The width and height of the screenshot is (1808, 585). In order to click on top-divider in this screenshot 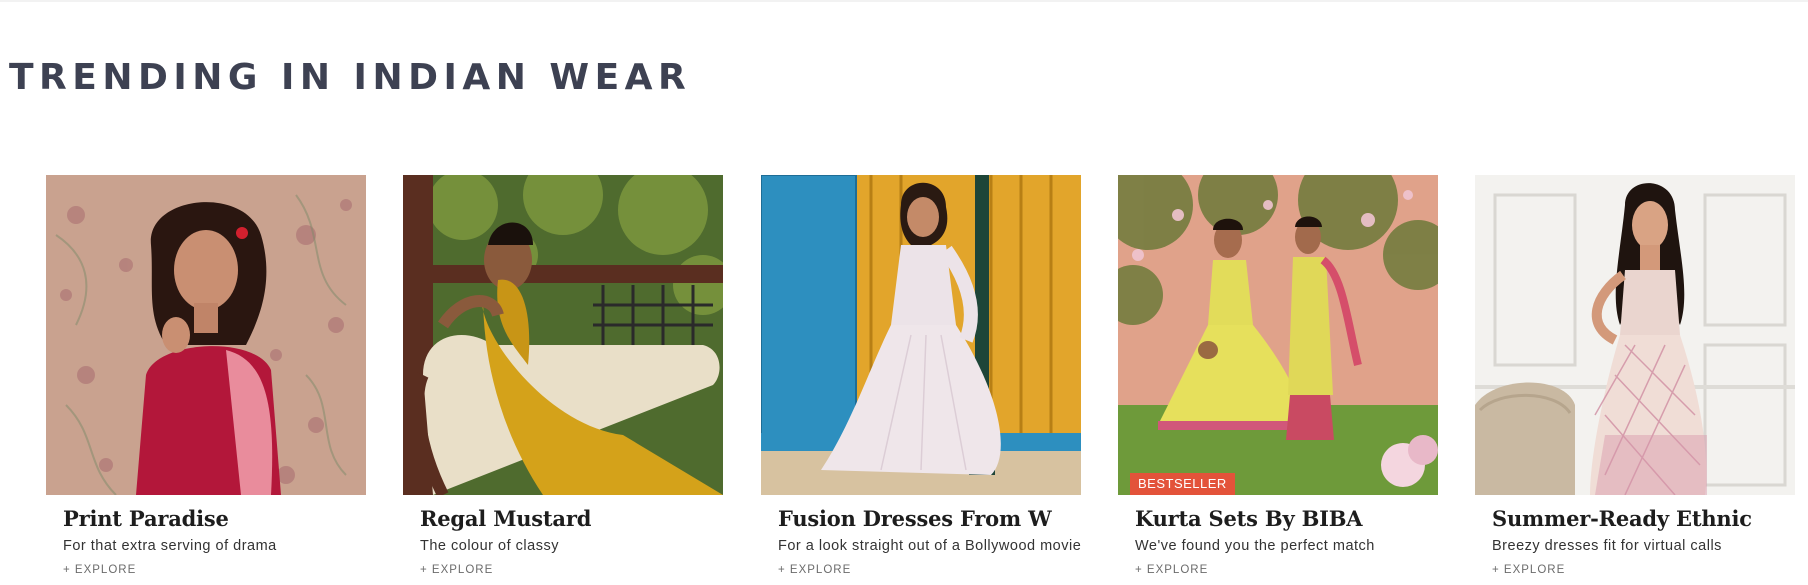, I will do `click(904, 1)`.